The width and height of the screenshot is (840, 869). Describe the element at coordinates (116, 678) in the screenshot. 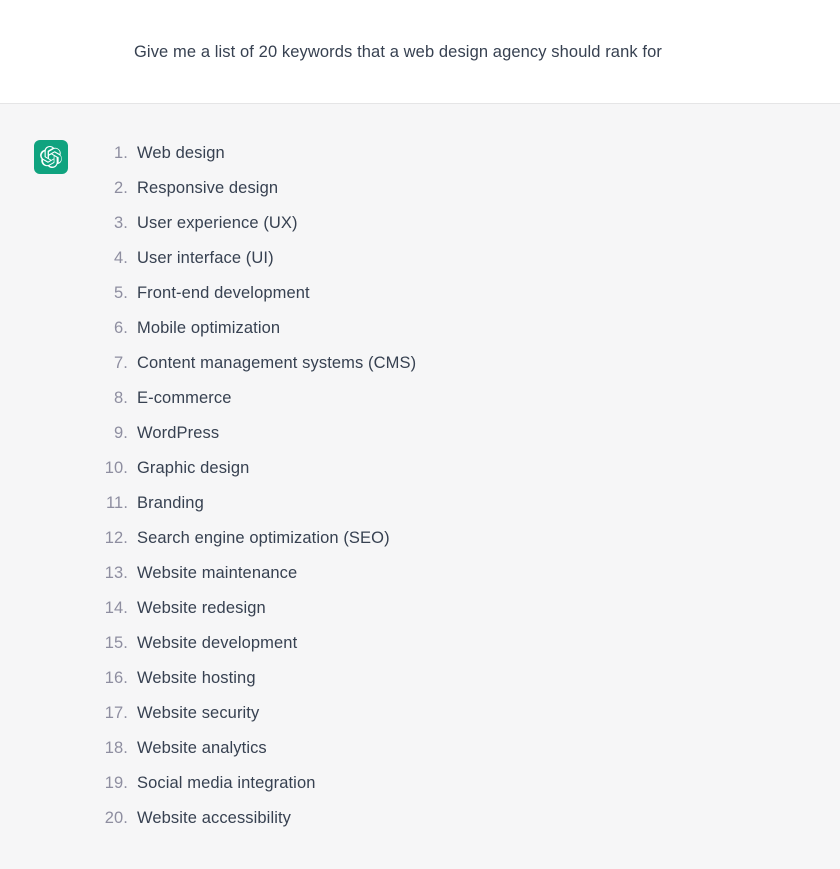

I see `list-item-number: 16.` at that location.